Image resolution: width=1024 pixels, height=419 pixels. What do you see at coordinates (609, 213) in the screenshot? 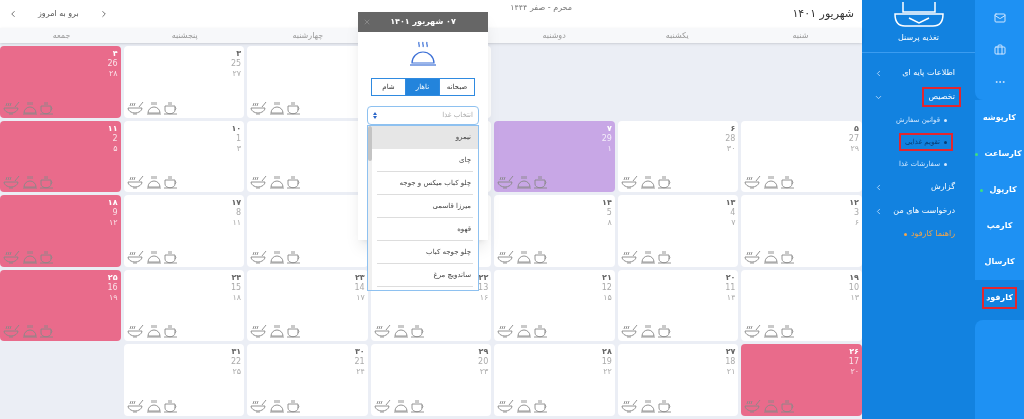
I see `gregorian-date: 5` at bounding box center [609, 213].